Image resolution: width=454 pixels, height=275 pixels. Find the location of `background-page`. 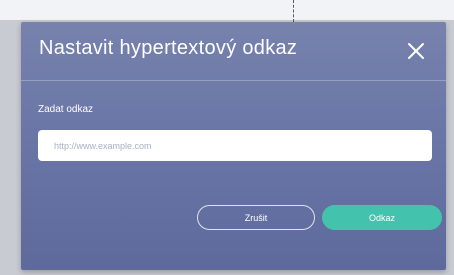

background-page is located at coordinates (227, 10).